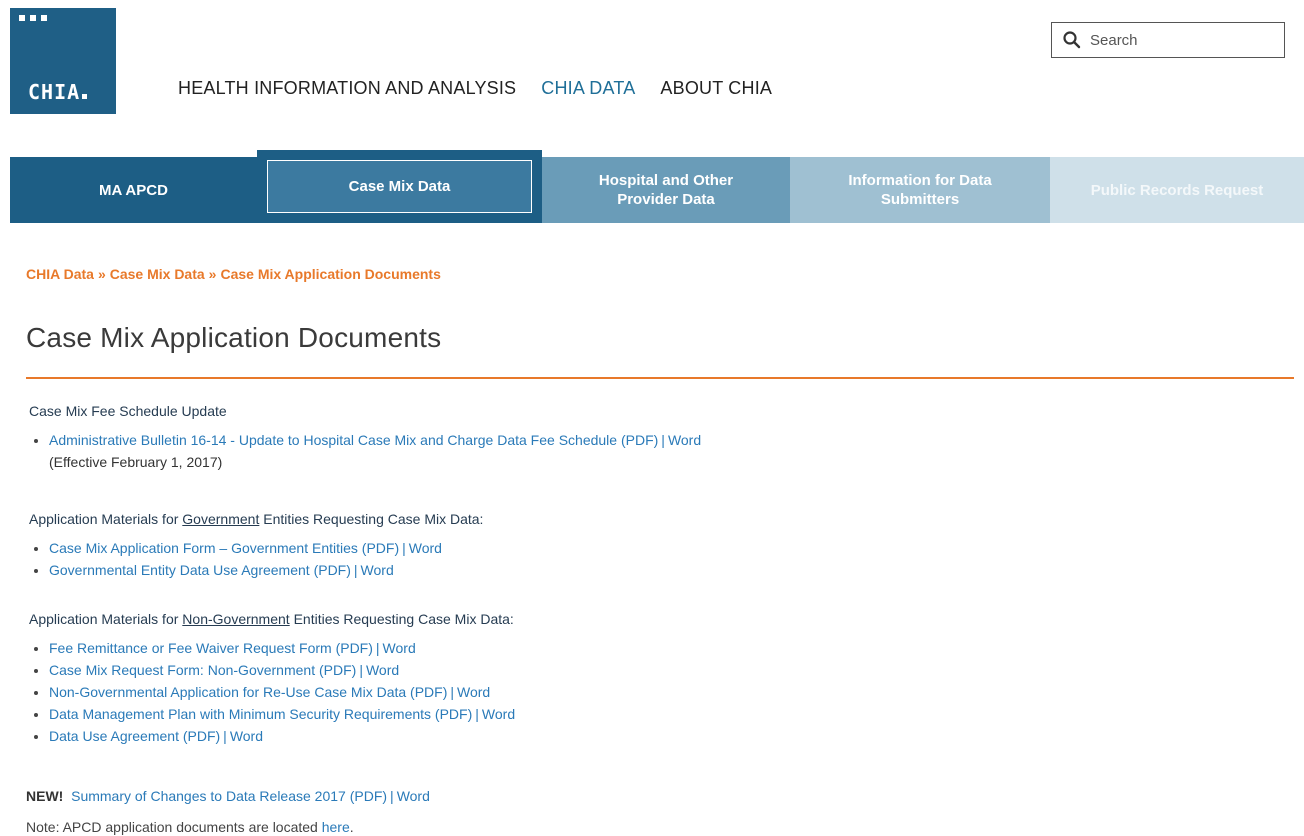  I want to click on tab-label: Case Mix Data, so click(399, 186).